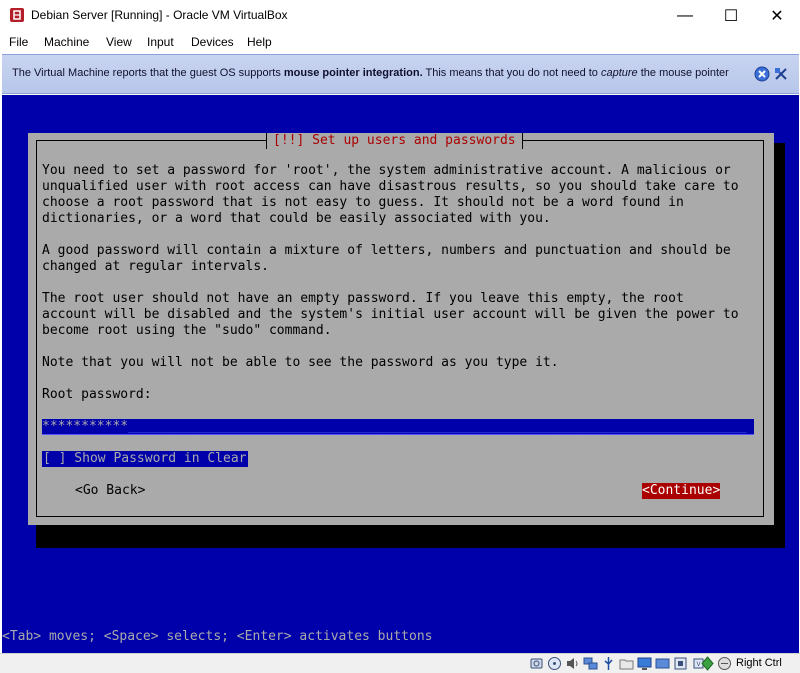  I want to click on display-icon, so click(644, 663).